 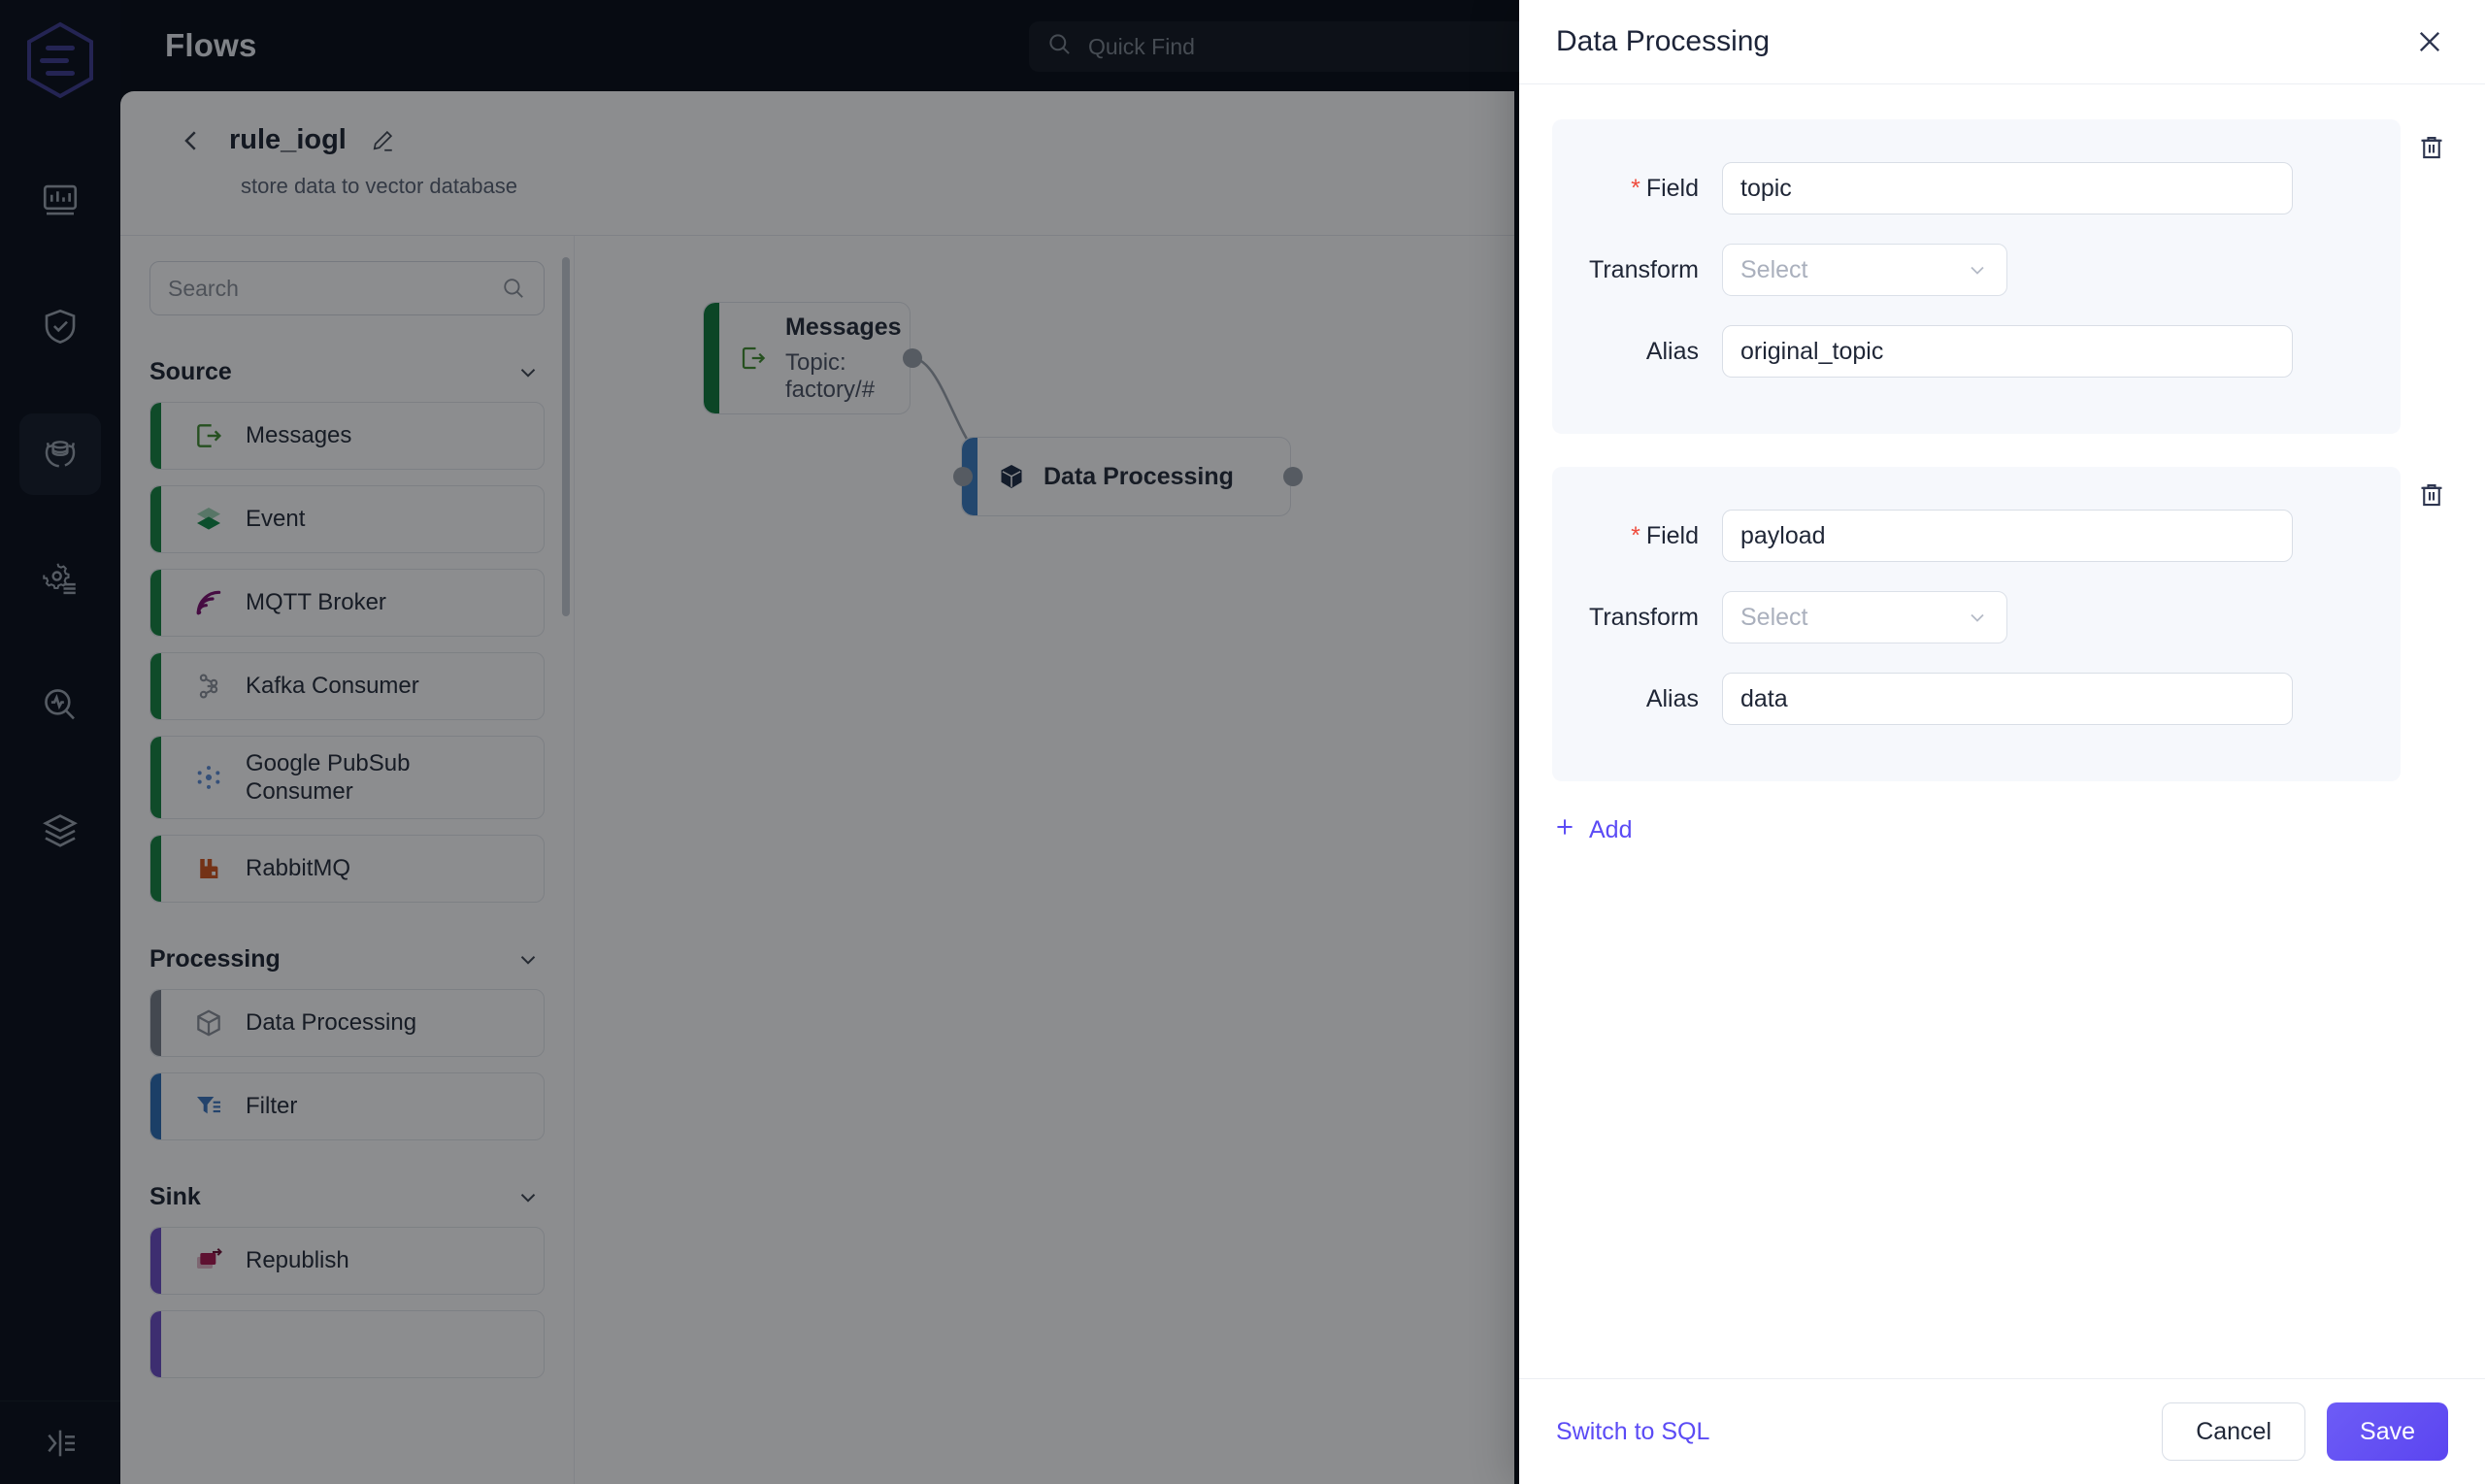 I want to click on add-field-button: Add, so click(x=1615, y=830).